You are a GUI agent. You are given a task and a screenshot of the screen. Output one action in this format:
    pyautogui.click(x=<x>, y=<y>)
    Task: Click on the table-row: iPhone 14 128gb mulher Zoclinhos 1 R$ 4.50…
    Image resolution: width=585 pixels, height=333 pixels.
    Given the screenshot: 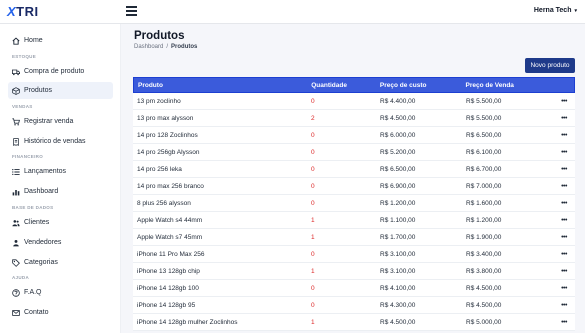 What is the action you would take?
    pyautogui.click(x=354, y=322)
    